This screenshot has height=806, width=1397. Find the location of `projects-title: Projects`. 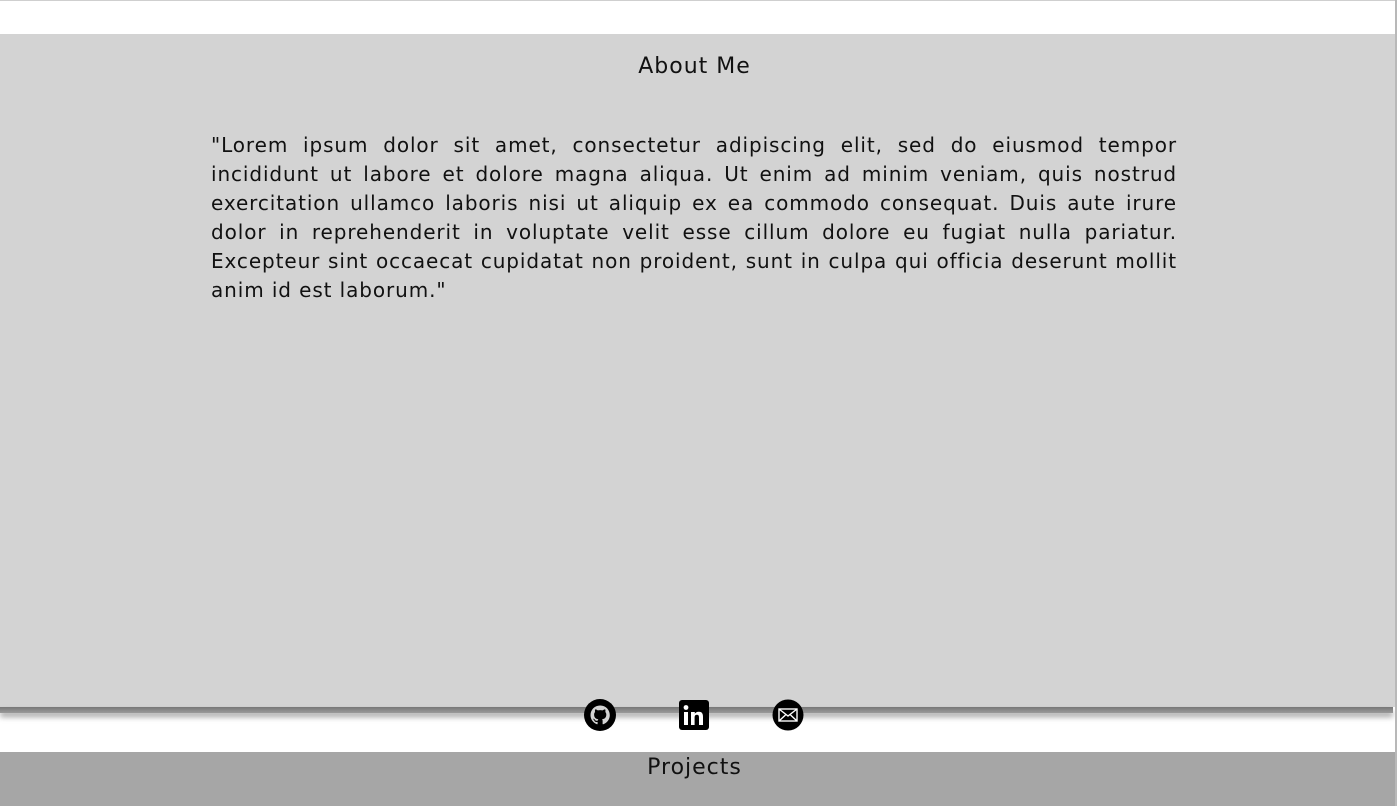

projects-title: Projects is located at coordinates (694, 767).